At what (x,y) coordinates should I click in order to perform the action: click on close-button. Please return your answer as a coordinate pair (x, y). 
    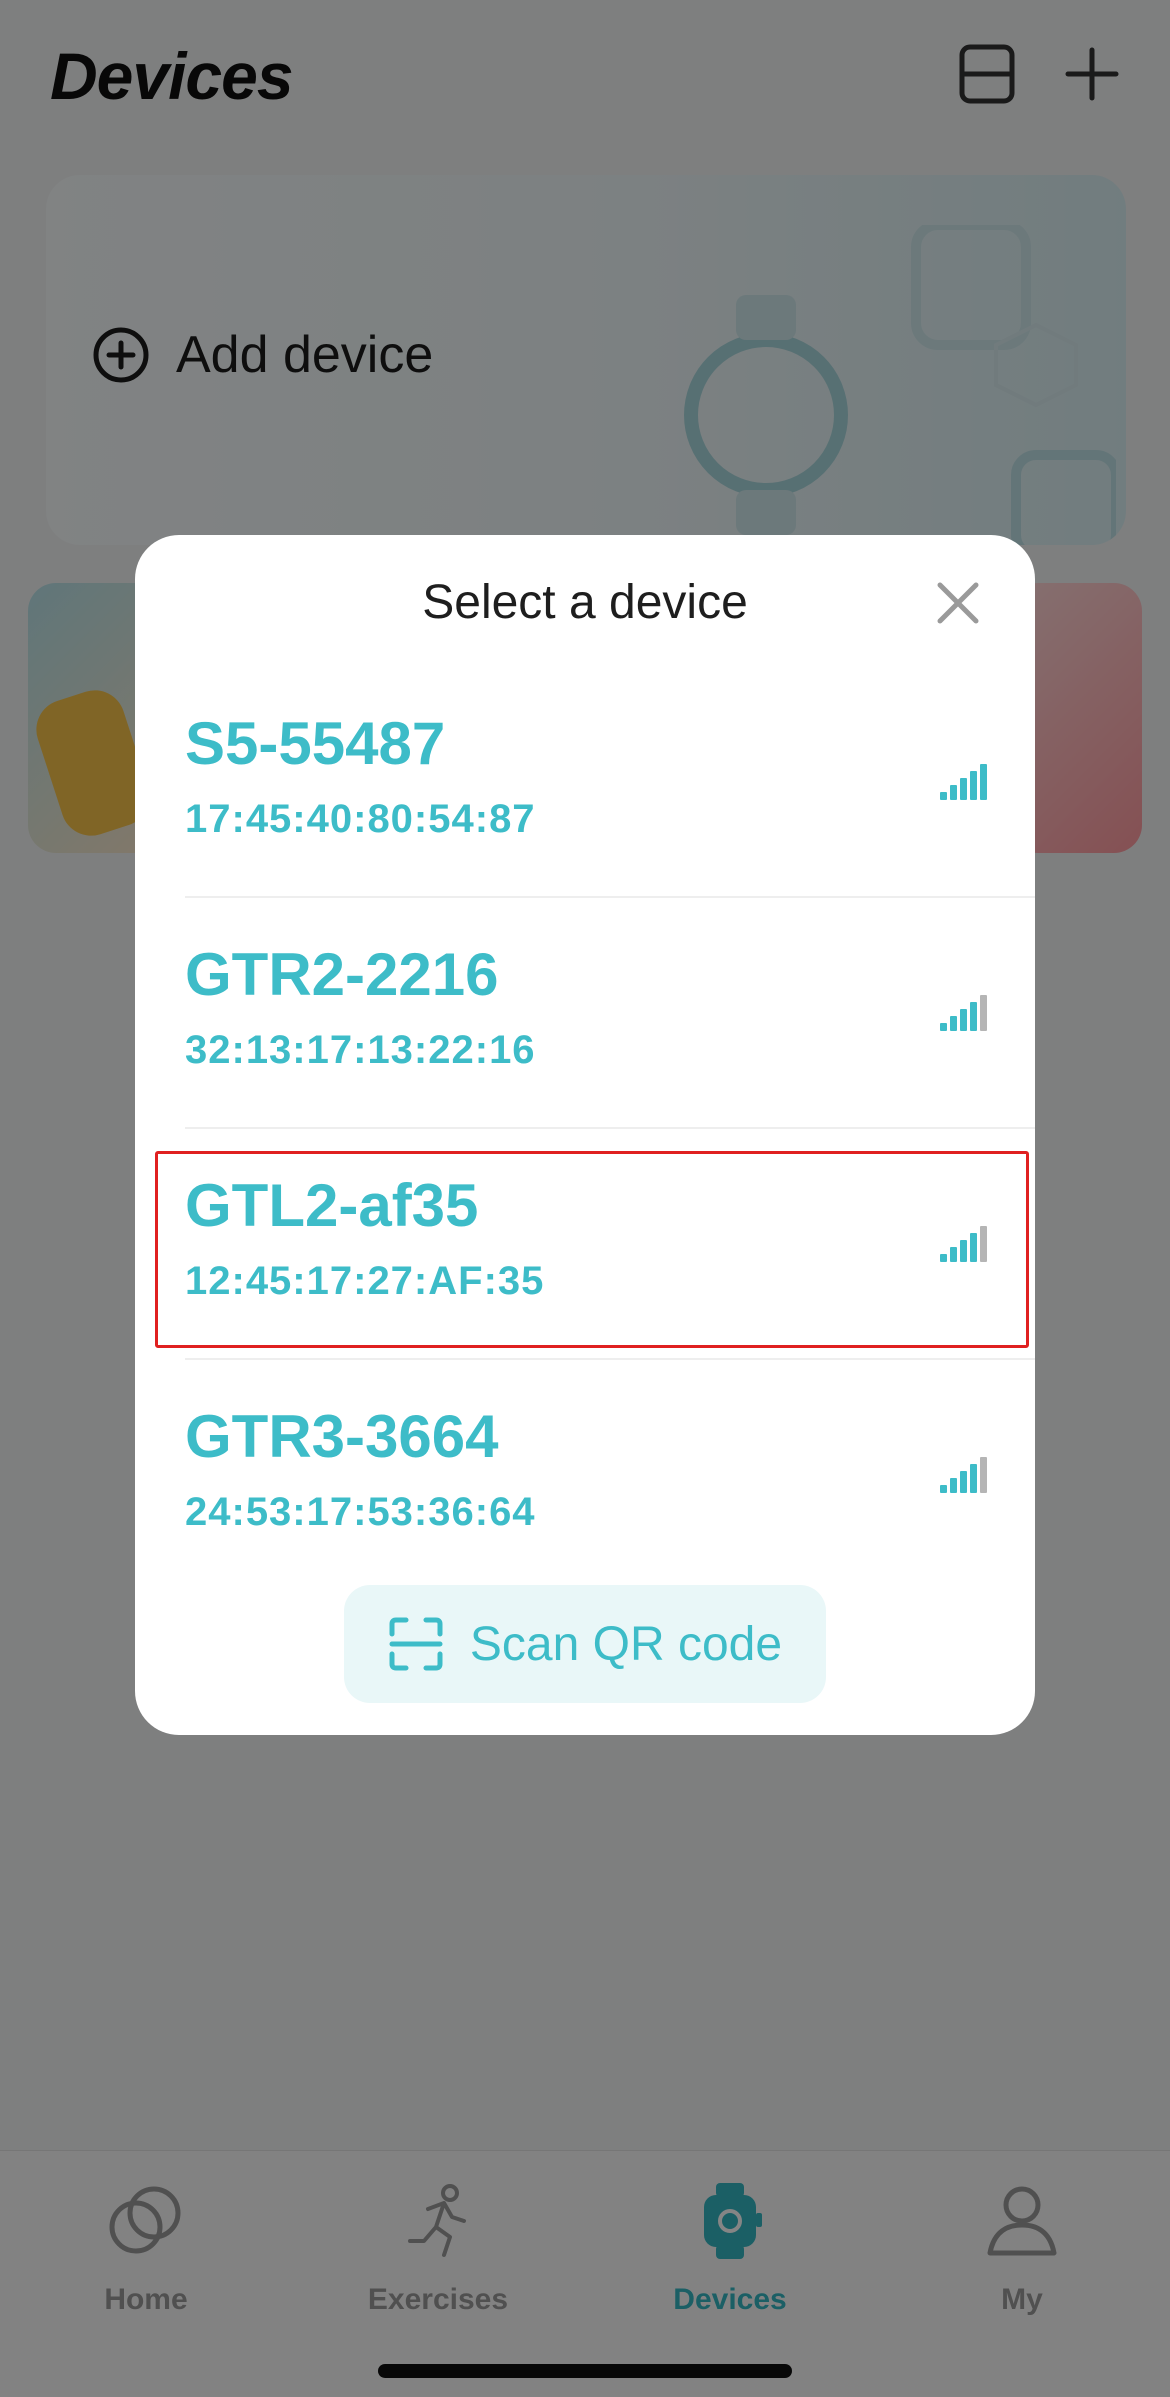
    Looking at the image, I should click on (958, 603).